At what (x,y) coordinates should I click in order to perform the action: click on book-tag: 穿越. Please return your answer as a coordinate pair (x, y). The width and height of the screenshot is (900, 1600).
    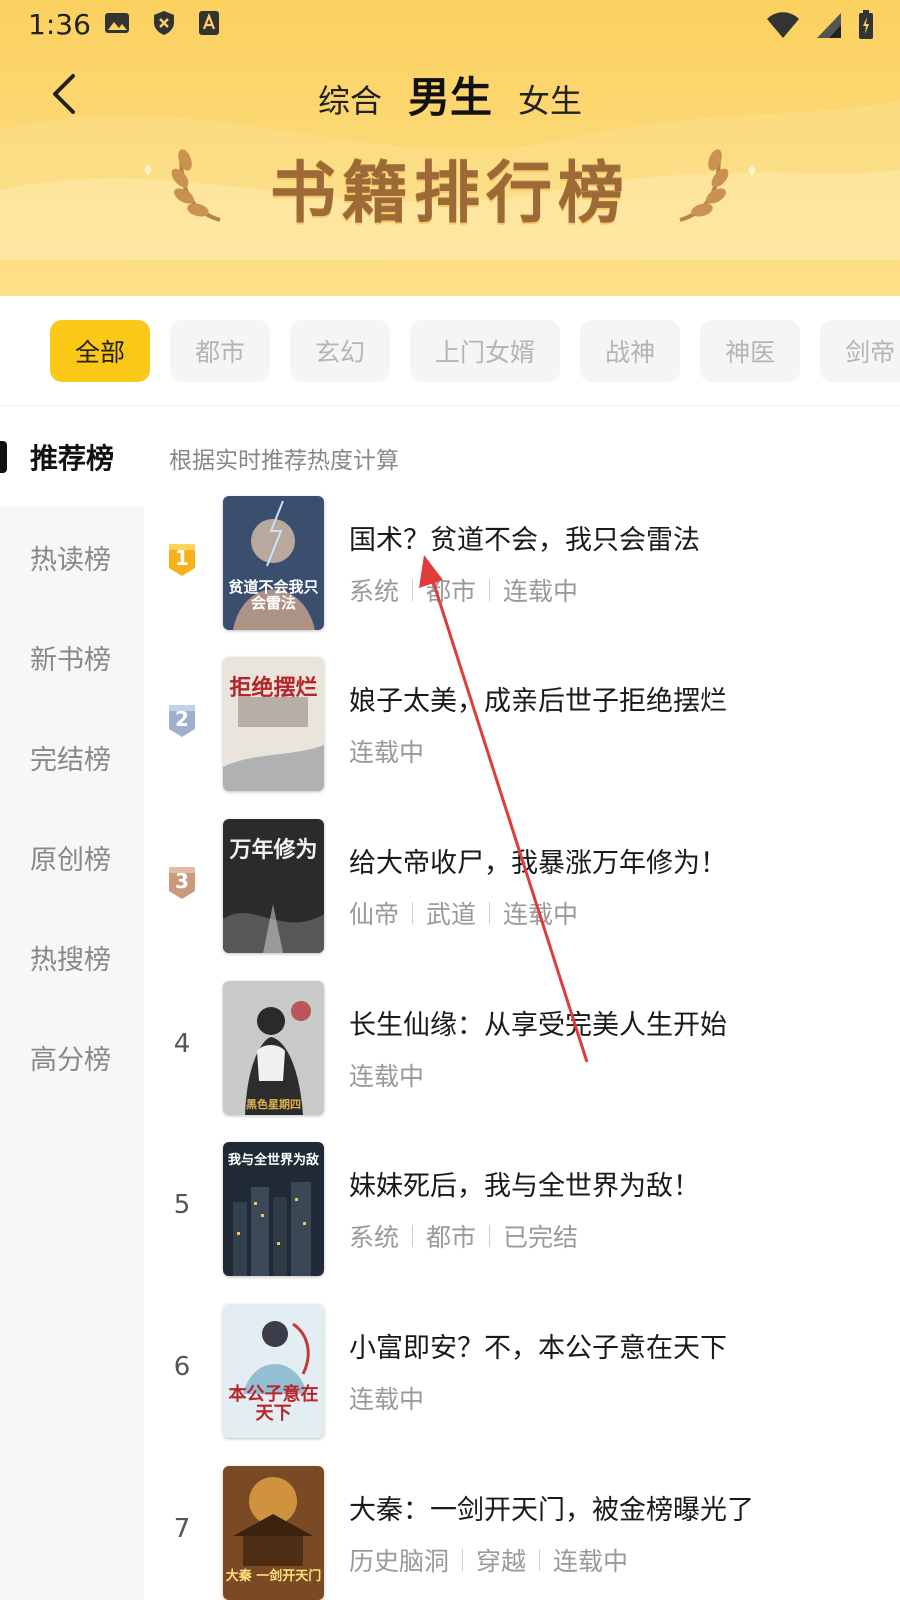
    Looking at the image, I should click on (501, 1561).